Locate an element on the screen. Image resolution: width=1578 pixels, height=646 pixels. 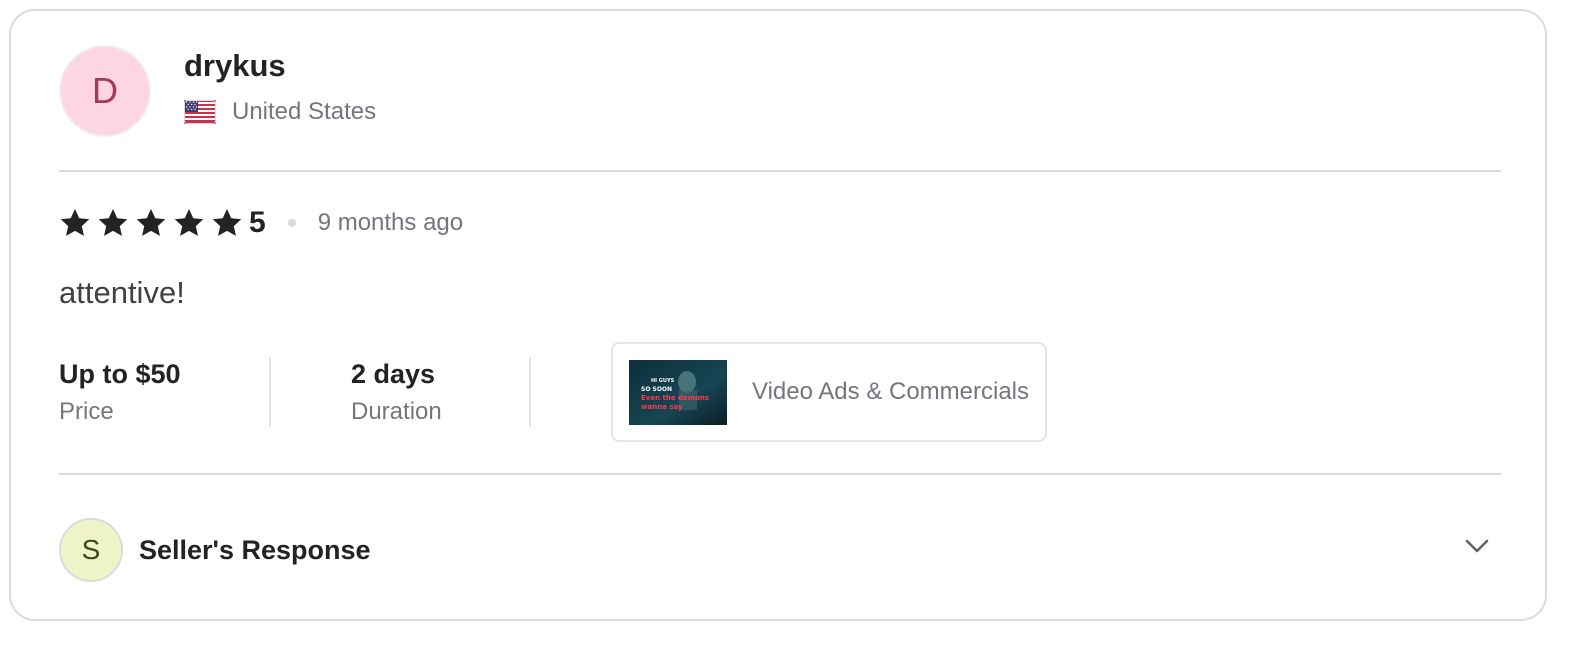
star-rating is located at coordinates (154, 223).